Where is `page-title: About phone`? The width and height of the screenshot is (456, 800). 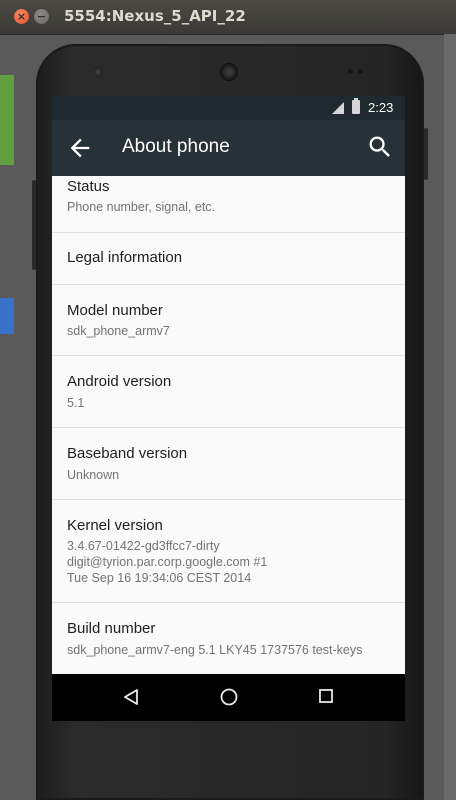
page-title: About phone is located at coordinates (176, 146).